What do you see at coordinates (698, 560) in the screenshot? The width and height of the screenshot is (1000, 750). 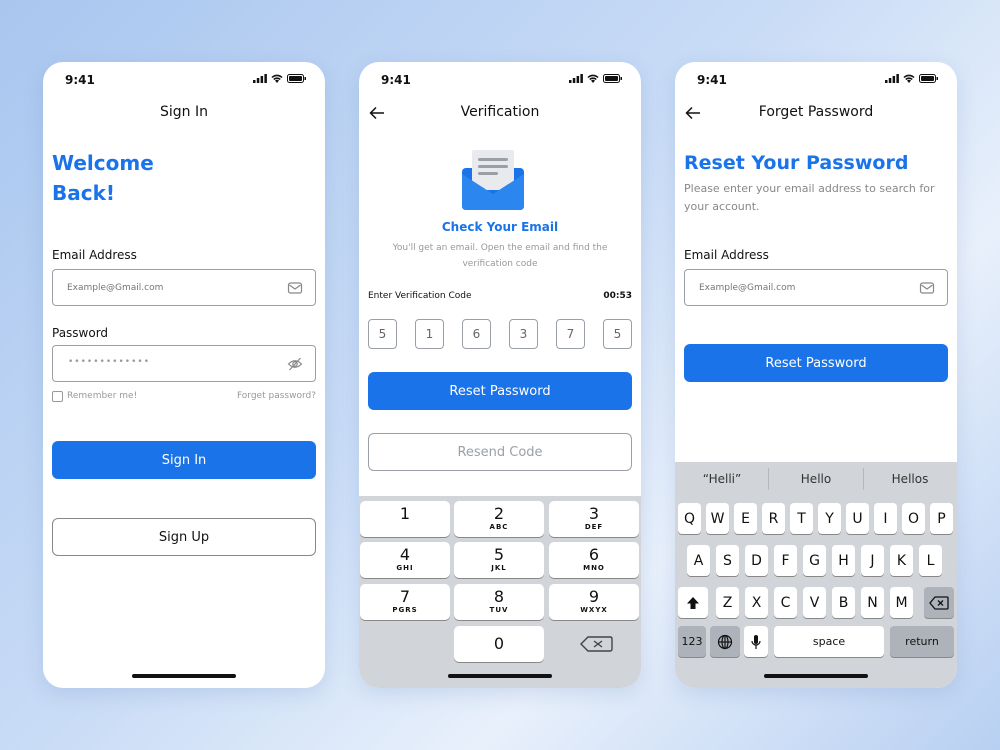 I see `key-a: A` at bounding box center [698, 560].